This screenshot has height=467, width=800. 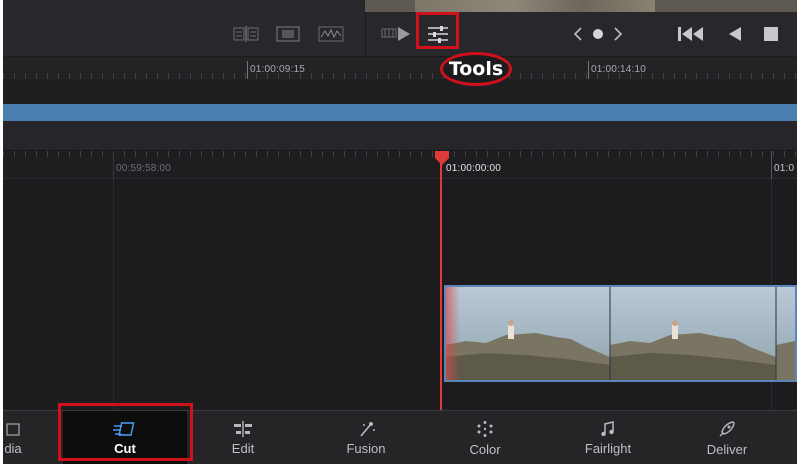 I want to click on page-tab-fairlight: Fairlight, so click(x=608, y=437).